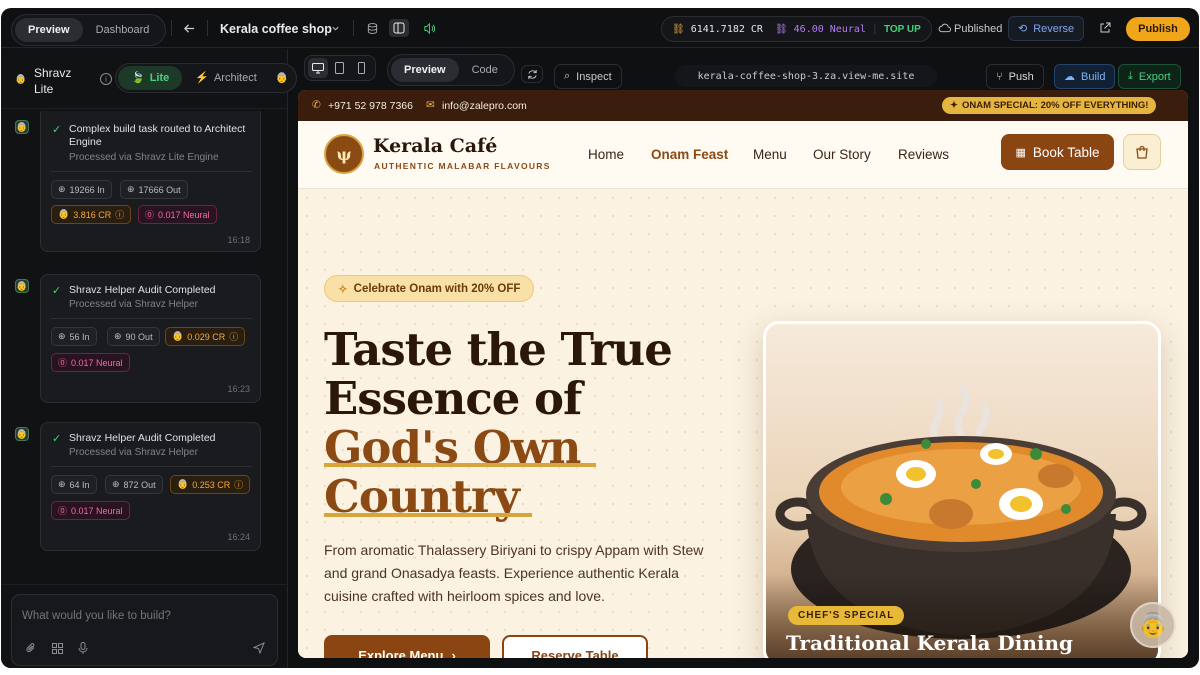 The image size is (1200, 675). Describe the element at coordinates (133, 452) in the screenshot. I see `card-subtitle: Processed via Shravz Helper` at that location.